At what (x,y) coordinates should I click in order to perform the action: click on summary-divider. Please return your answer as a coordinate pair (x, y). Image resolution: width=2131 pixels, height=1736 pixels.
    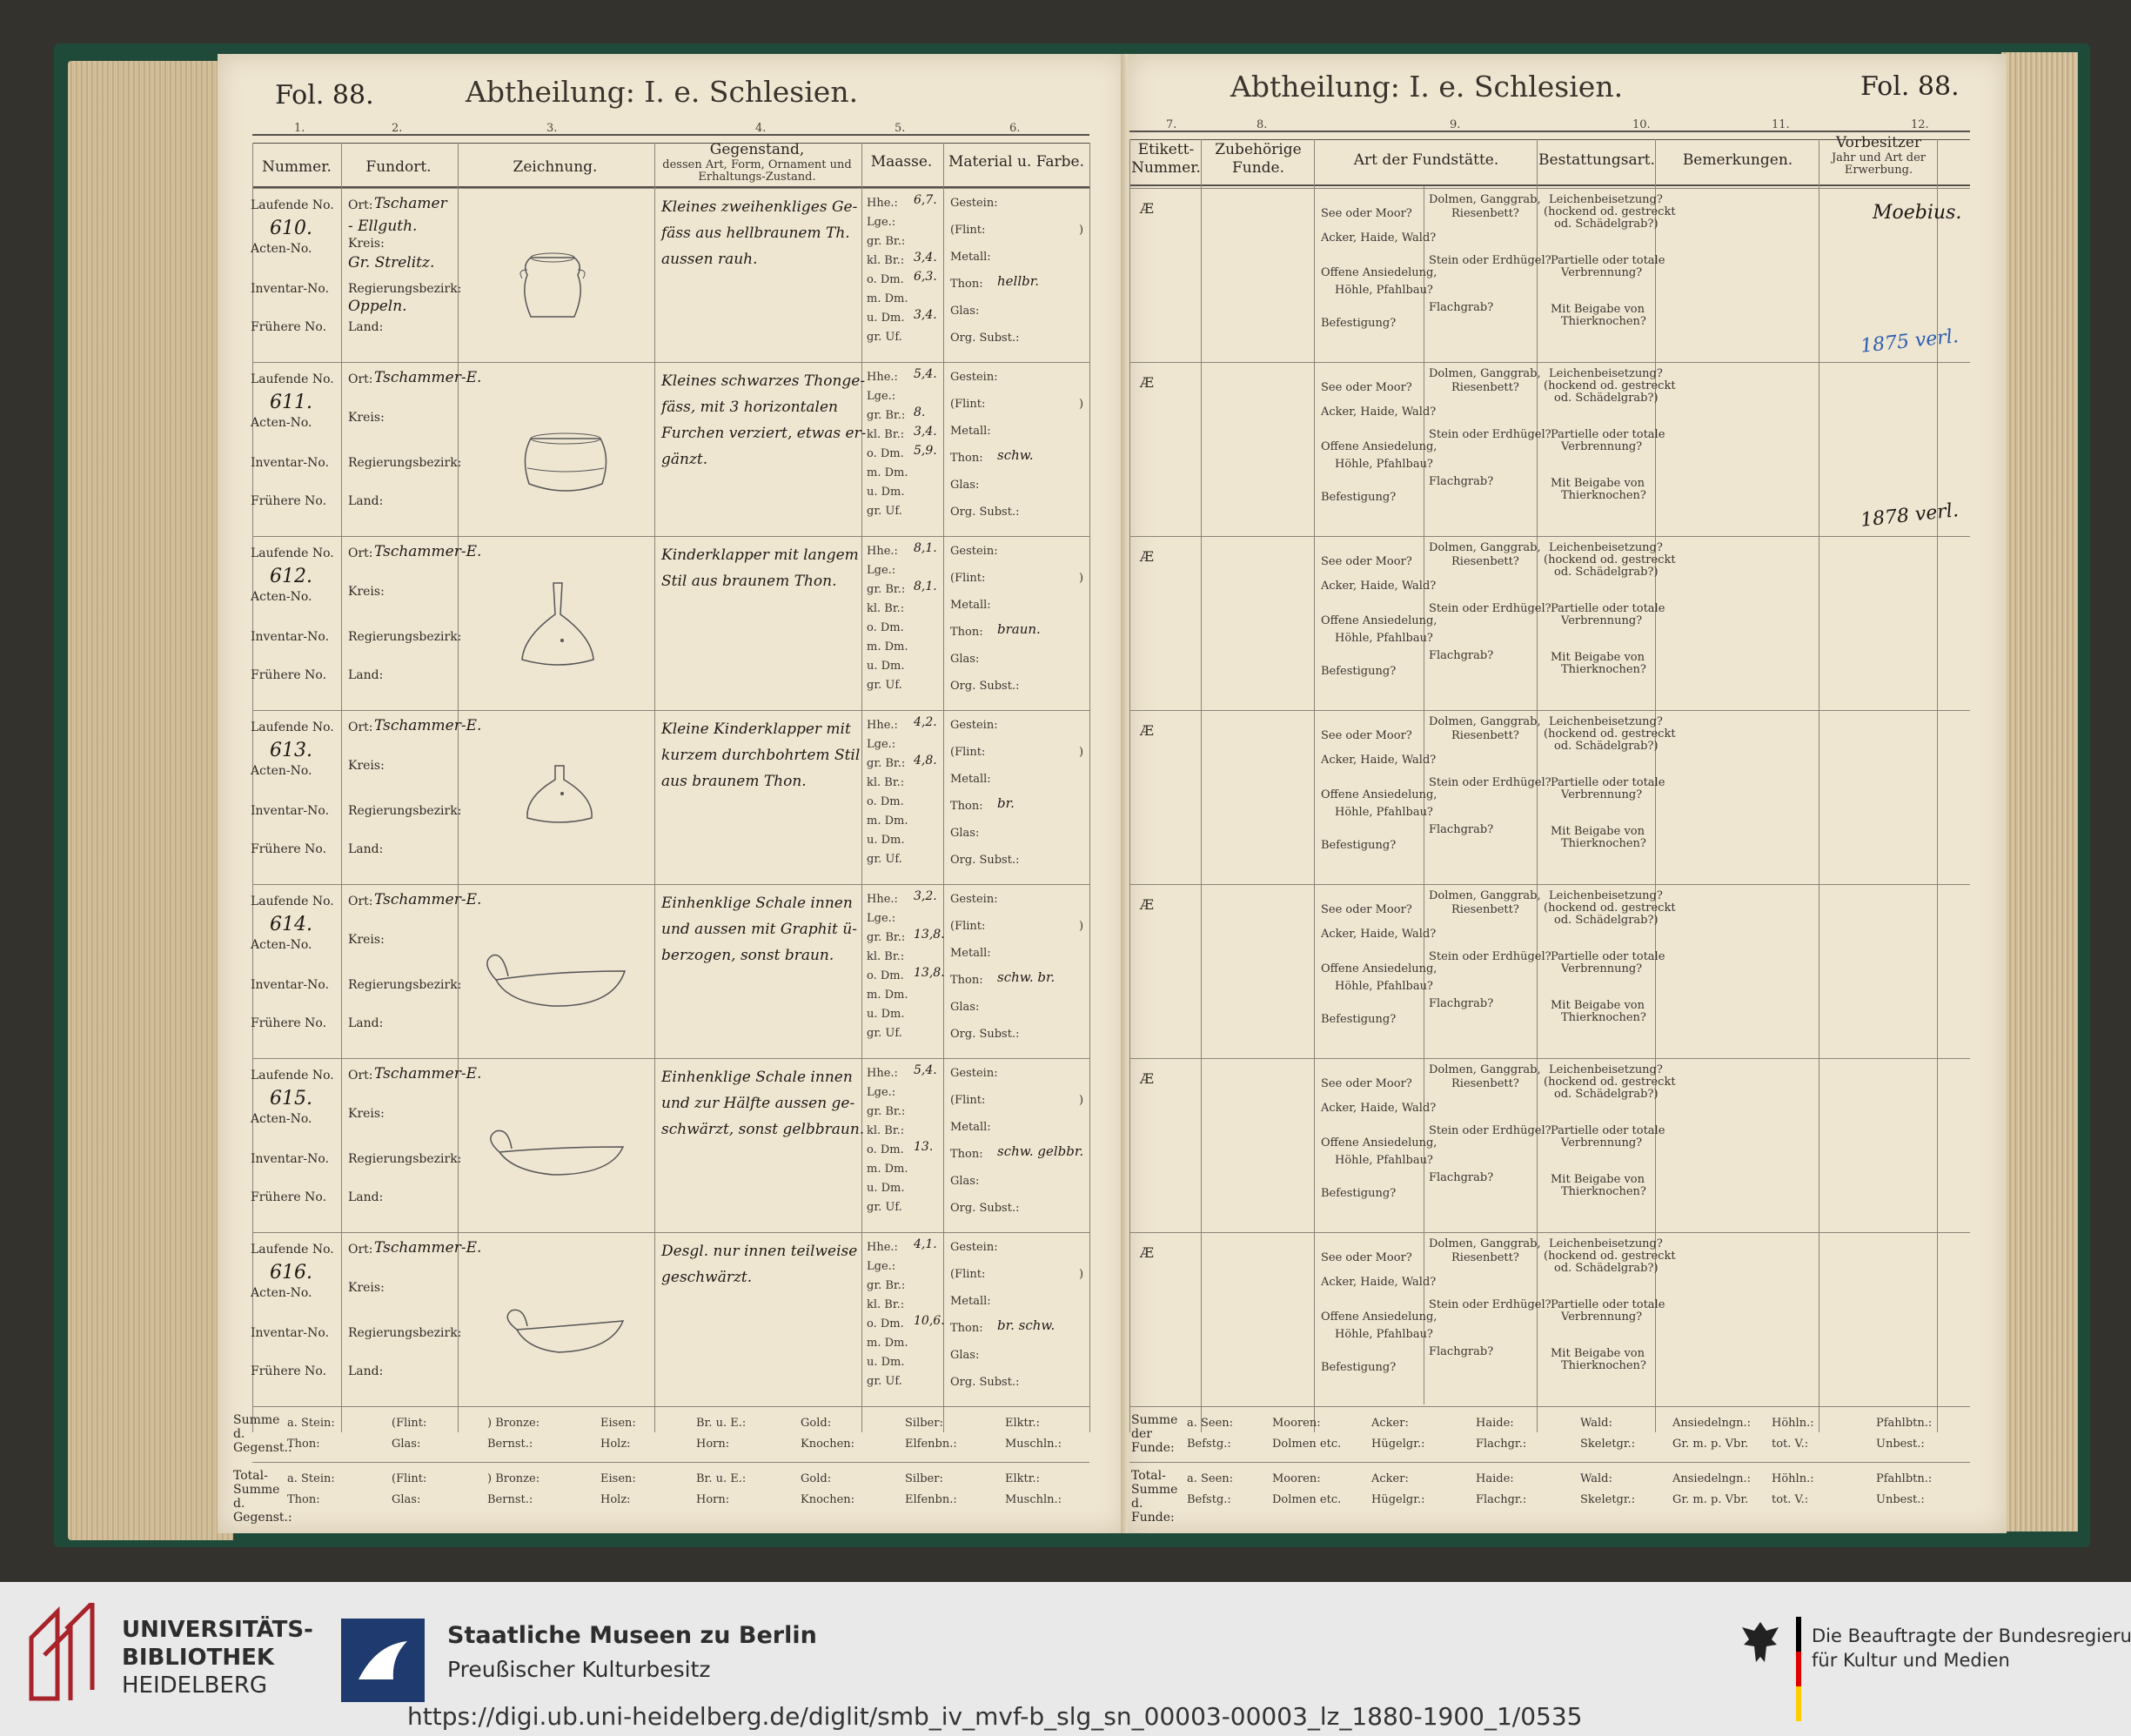
    Looking at the image, I should click on (670, 1462).